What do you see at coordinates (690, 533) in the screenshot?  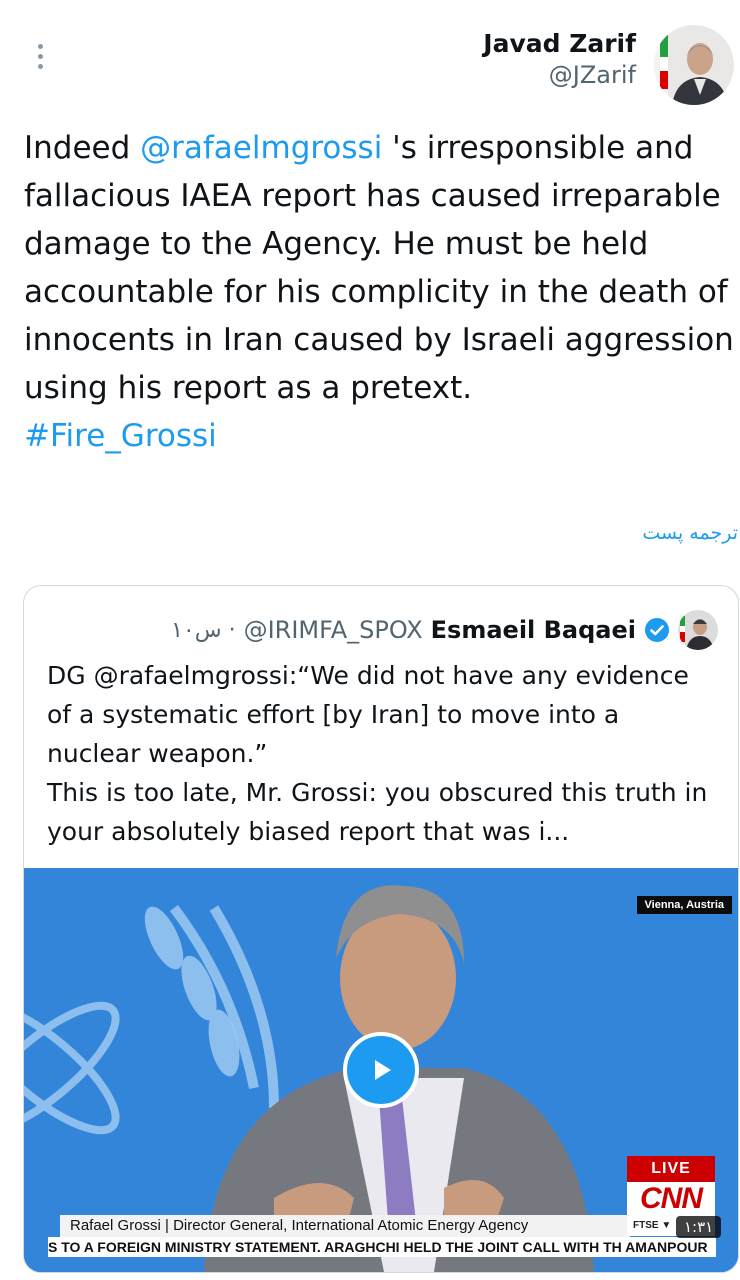 I see `translate-post-link: ترجمه پست` at bounding box center [690, 533].